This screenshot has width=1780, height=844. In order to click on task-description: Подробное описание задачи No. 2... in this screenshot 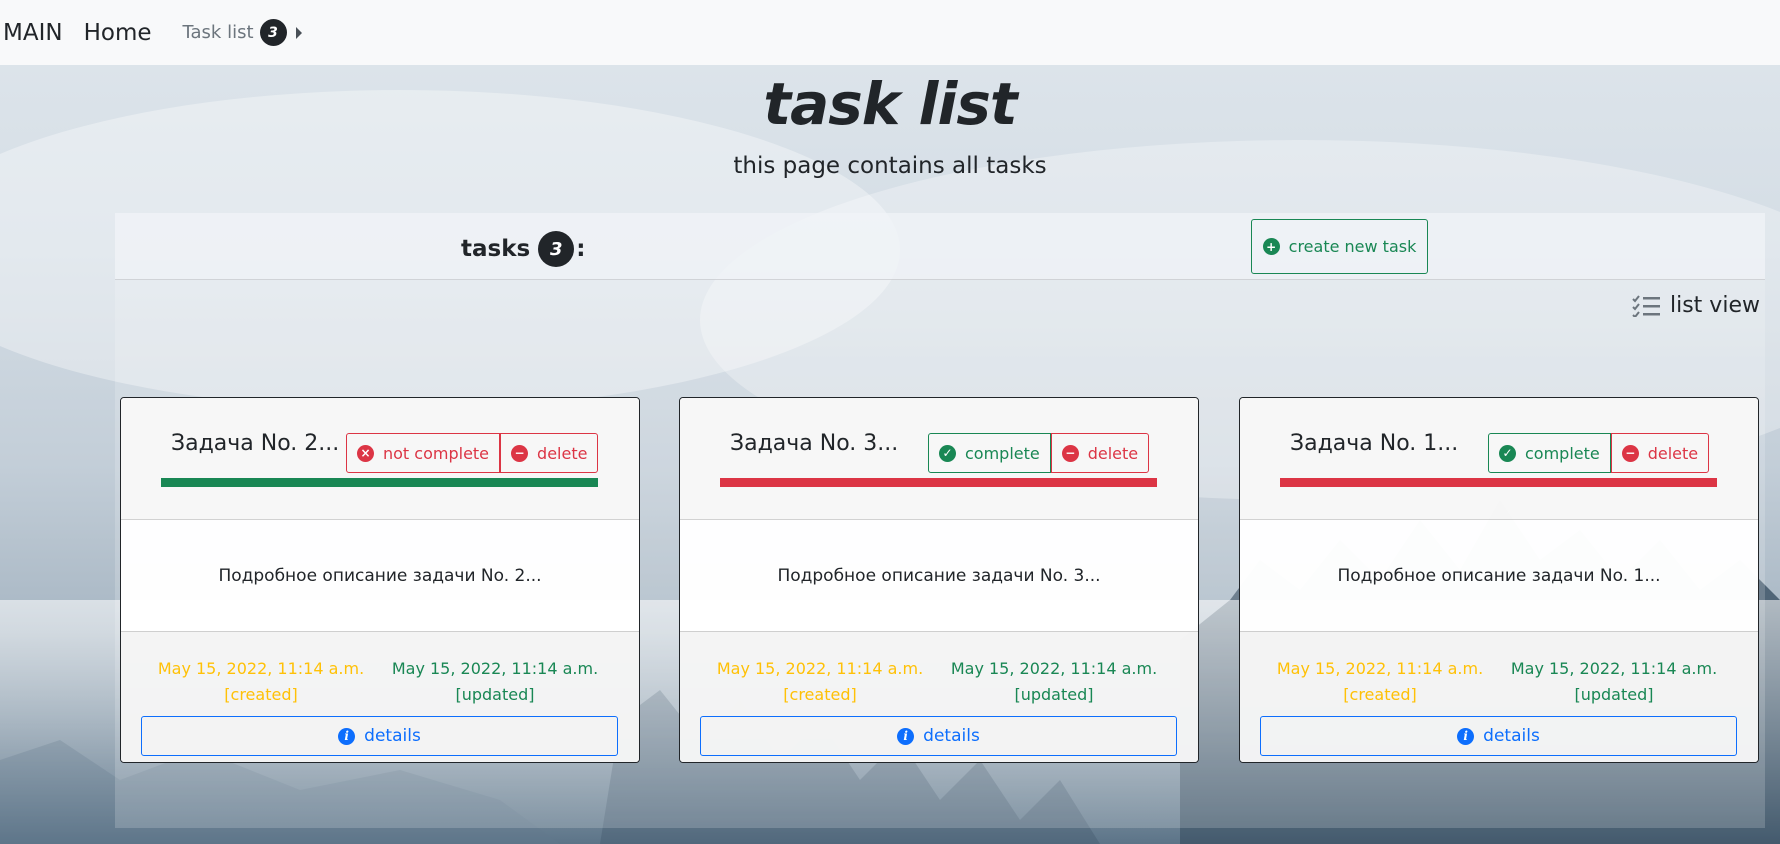, I will do `click(380, 575)`.